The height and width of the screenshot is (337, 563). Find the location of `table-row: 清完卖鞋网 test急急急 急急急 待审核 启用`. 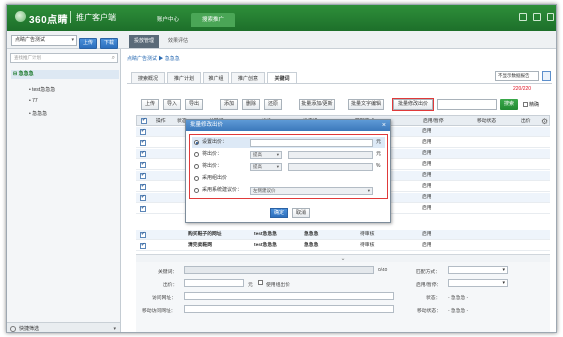

table-row: 清完卖鞋网 test急急急 急急急 待审核 启用 is located at coordinates (343, 246).